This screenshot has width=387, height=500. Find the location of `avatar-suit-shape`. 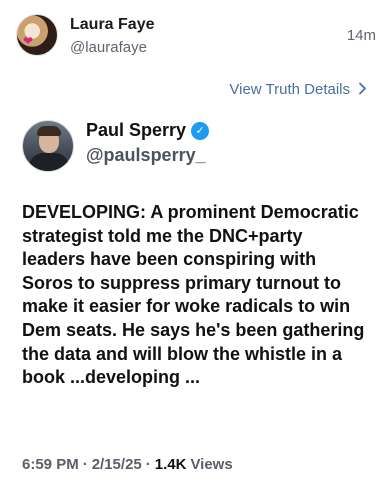

avatar-suit-shape is located at coordinates (49, 162).